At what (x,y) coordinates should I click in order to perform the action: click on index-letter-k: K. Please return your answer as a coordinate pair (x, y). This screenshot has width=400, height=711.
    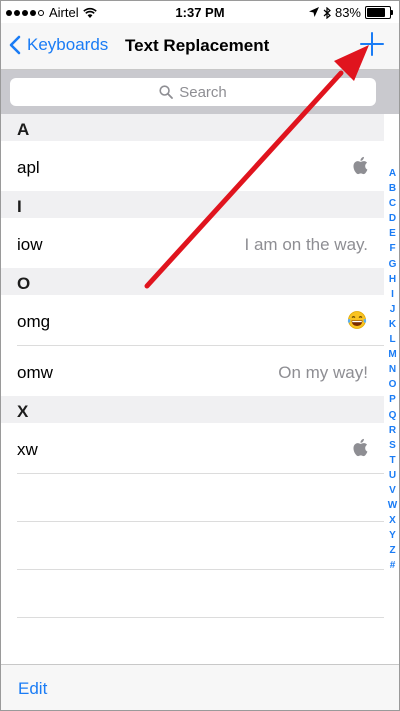
    Looking at the image, I should click on (392, 324).